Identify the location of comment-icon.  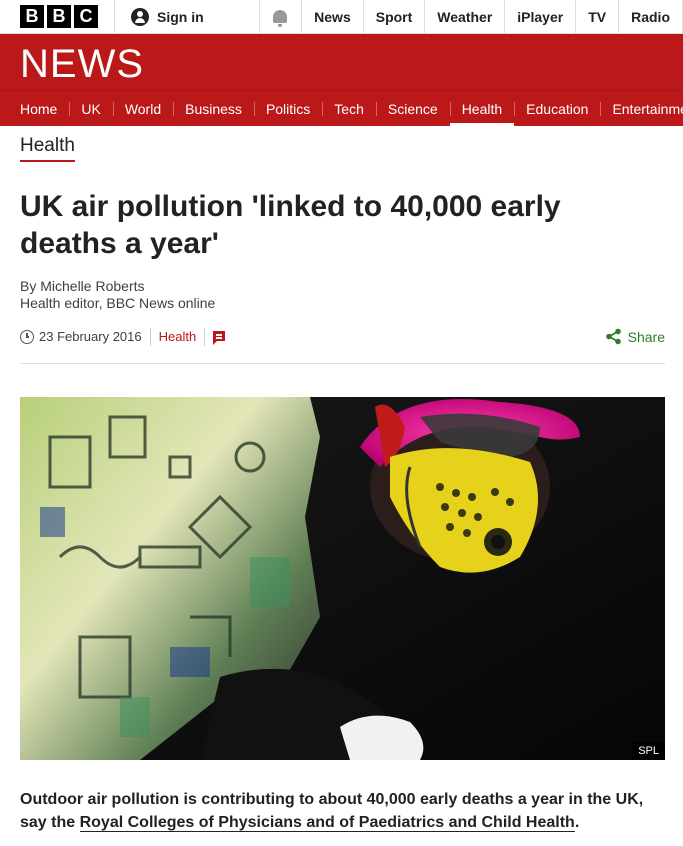
(219, 338).